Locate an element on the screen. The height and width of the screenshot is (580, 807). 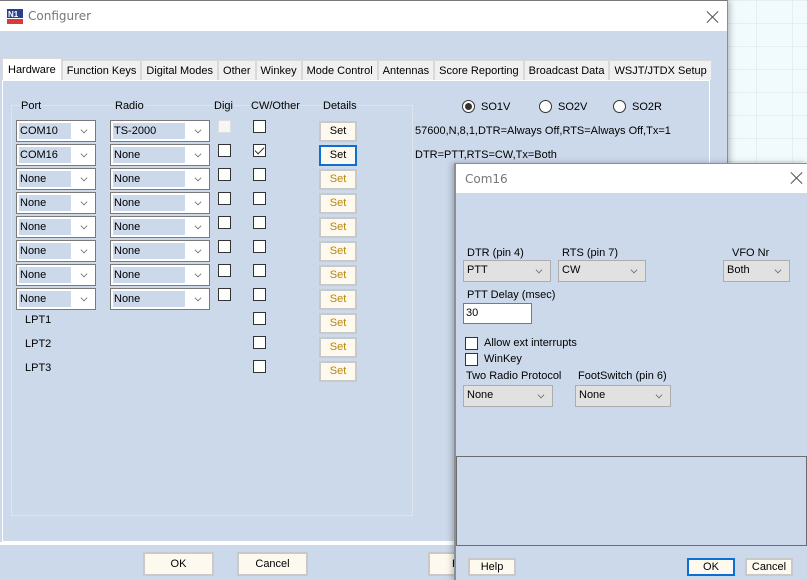
mode-radio-so2v: SO2V is located at coordinates (563, 106).